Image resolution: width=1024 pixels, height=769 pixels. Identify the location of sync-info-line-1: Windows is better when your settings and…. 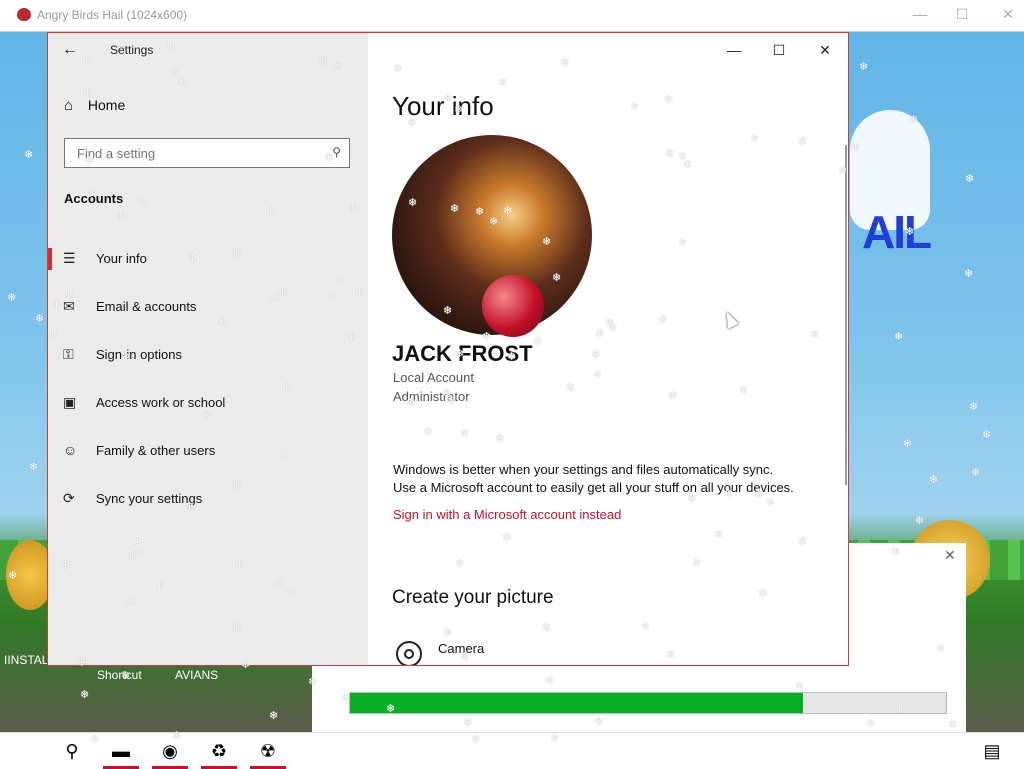
(583, 469).